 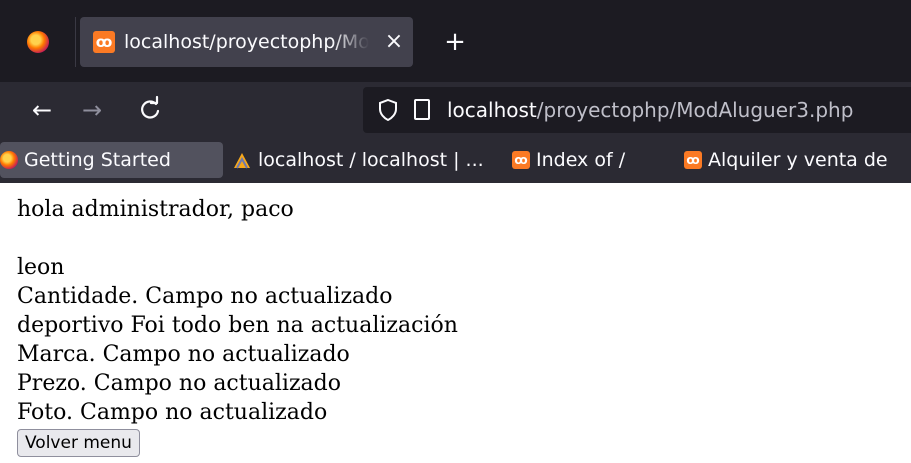 I want to click on tab-title: localhost/proyectophp/ModAluguer3.php, so click(x=246, y=42).